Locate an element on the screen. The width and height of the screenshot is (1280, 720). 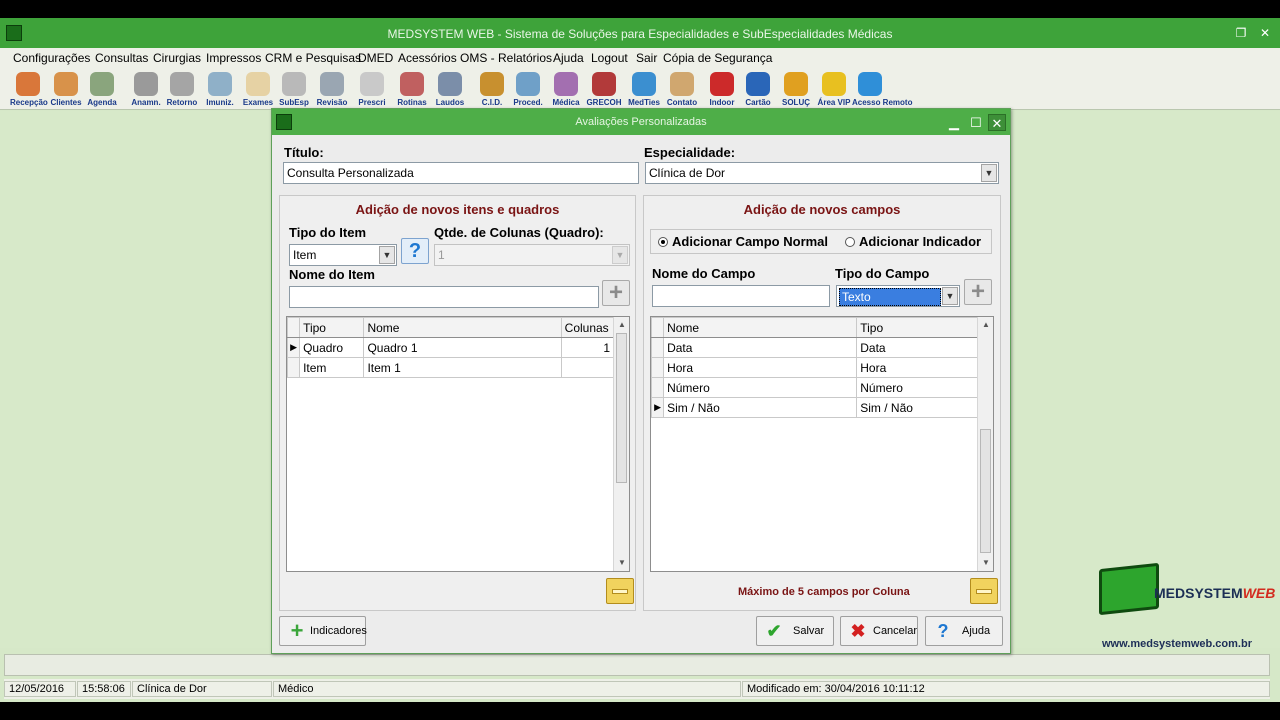
toolbar-subspecialty-button: SubEsp is located at coordinates (294, 90).